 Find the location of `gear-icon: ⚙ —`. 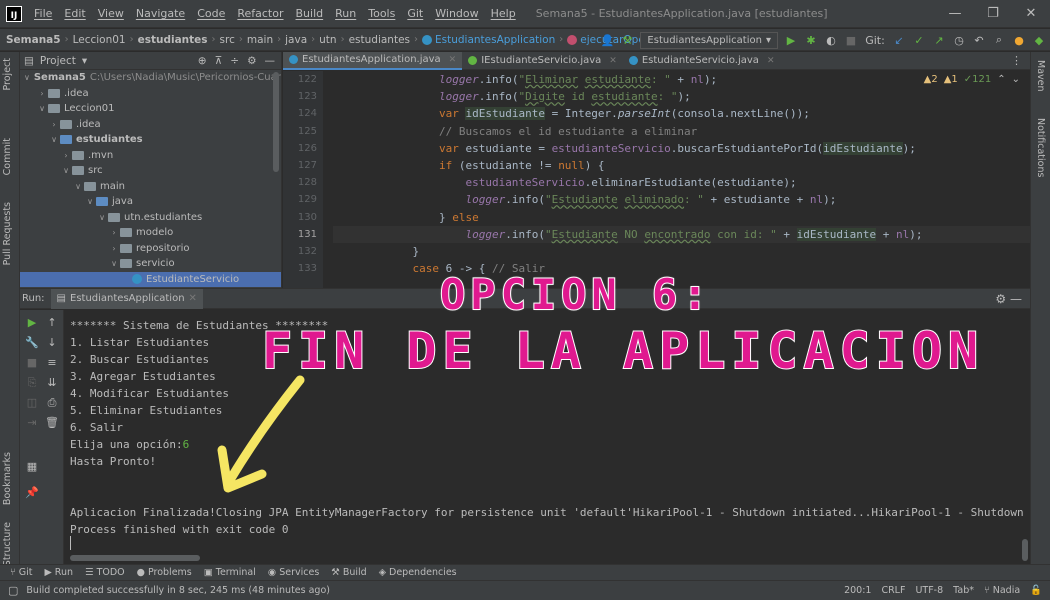

gear-icon: ⚙ — is located at coordinates (1012, 299).